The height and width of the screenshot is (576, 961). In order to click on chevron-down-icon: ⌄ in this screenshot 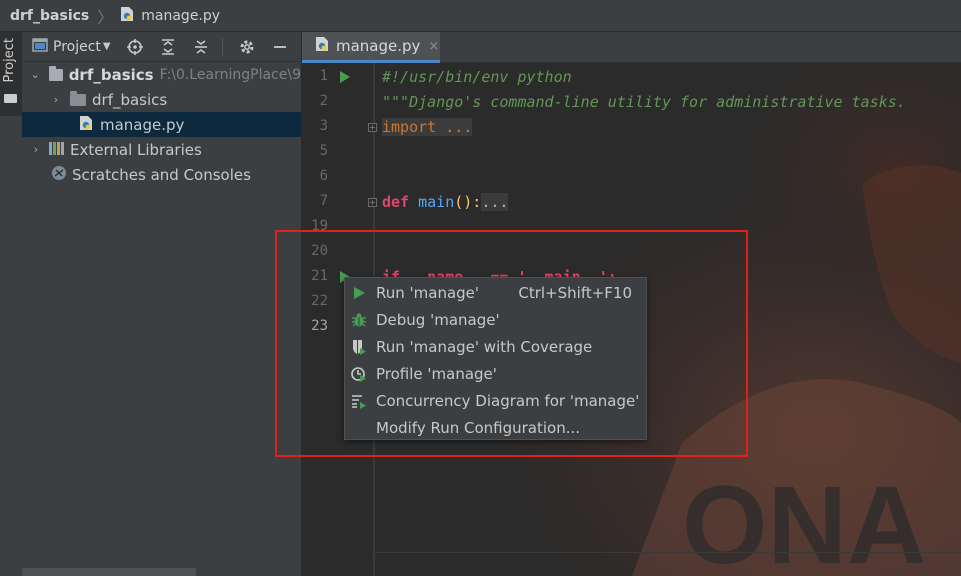, I will do `click(35, 74)`.